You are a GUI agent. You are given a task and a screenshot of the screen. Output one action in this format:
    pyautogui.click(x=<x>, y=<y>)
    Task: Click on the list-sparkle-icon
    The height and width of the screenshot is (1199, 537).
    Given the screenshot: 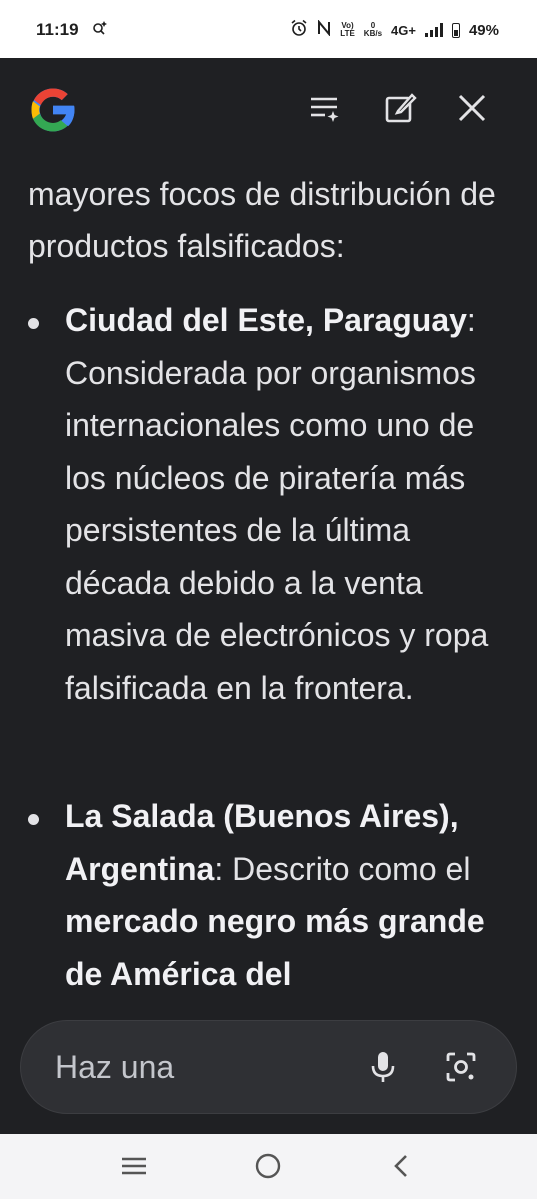 What is the action you would take?
    pyautogui.click(x=324, y=108)
    